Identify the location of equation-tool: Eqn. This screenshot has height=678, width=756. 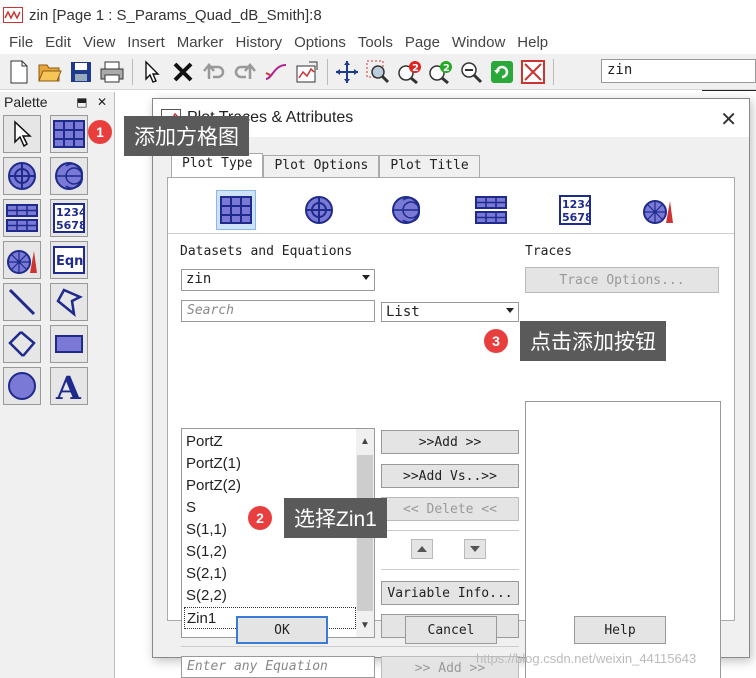
(69, 260).